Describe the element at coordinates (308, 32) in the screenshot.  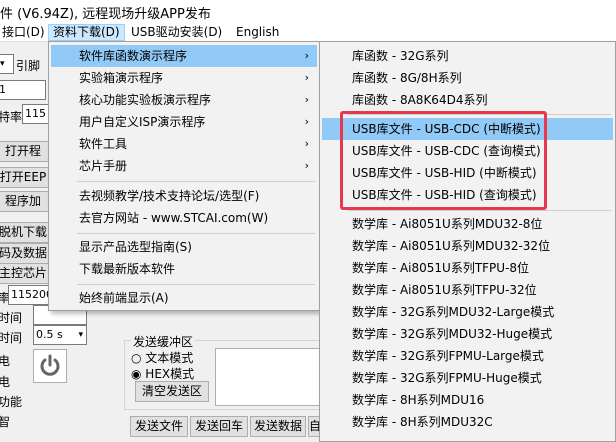
I see `menu-bar: 接口(D) 资料下载(D) USB驱动安装(D) English` at that location.